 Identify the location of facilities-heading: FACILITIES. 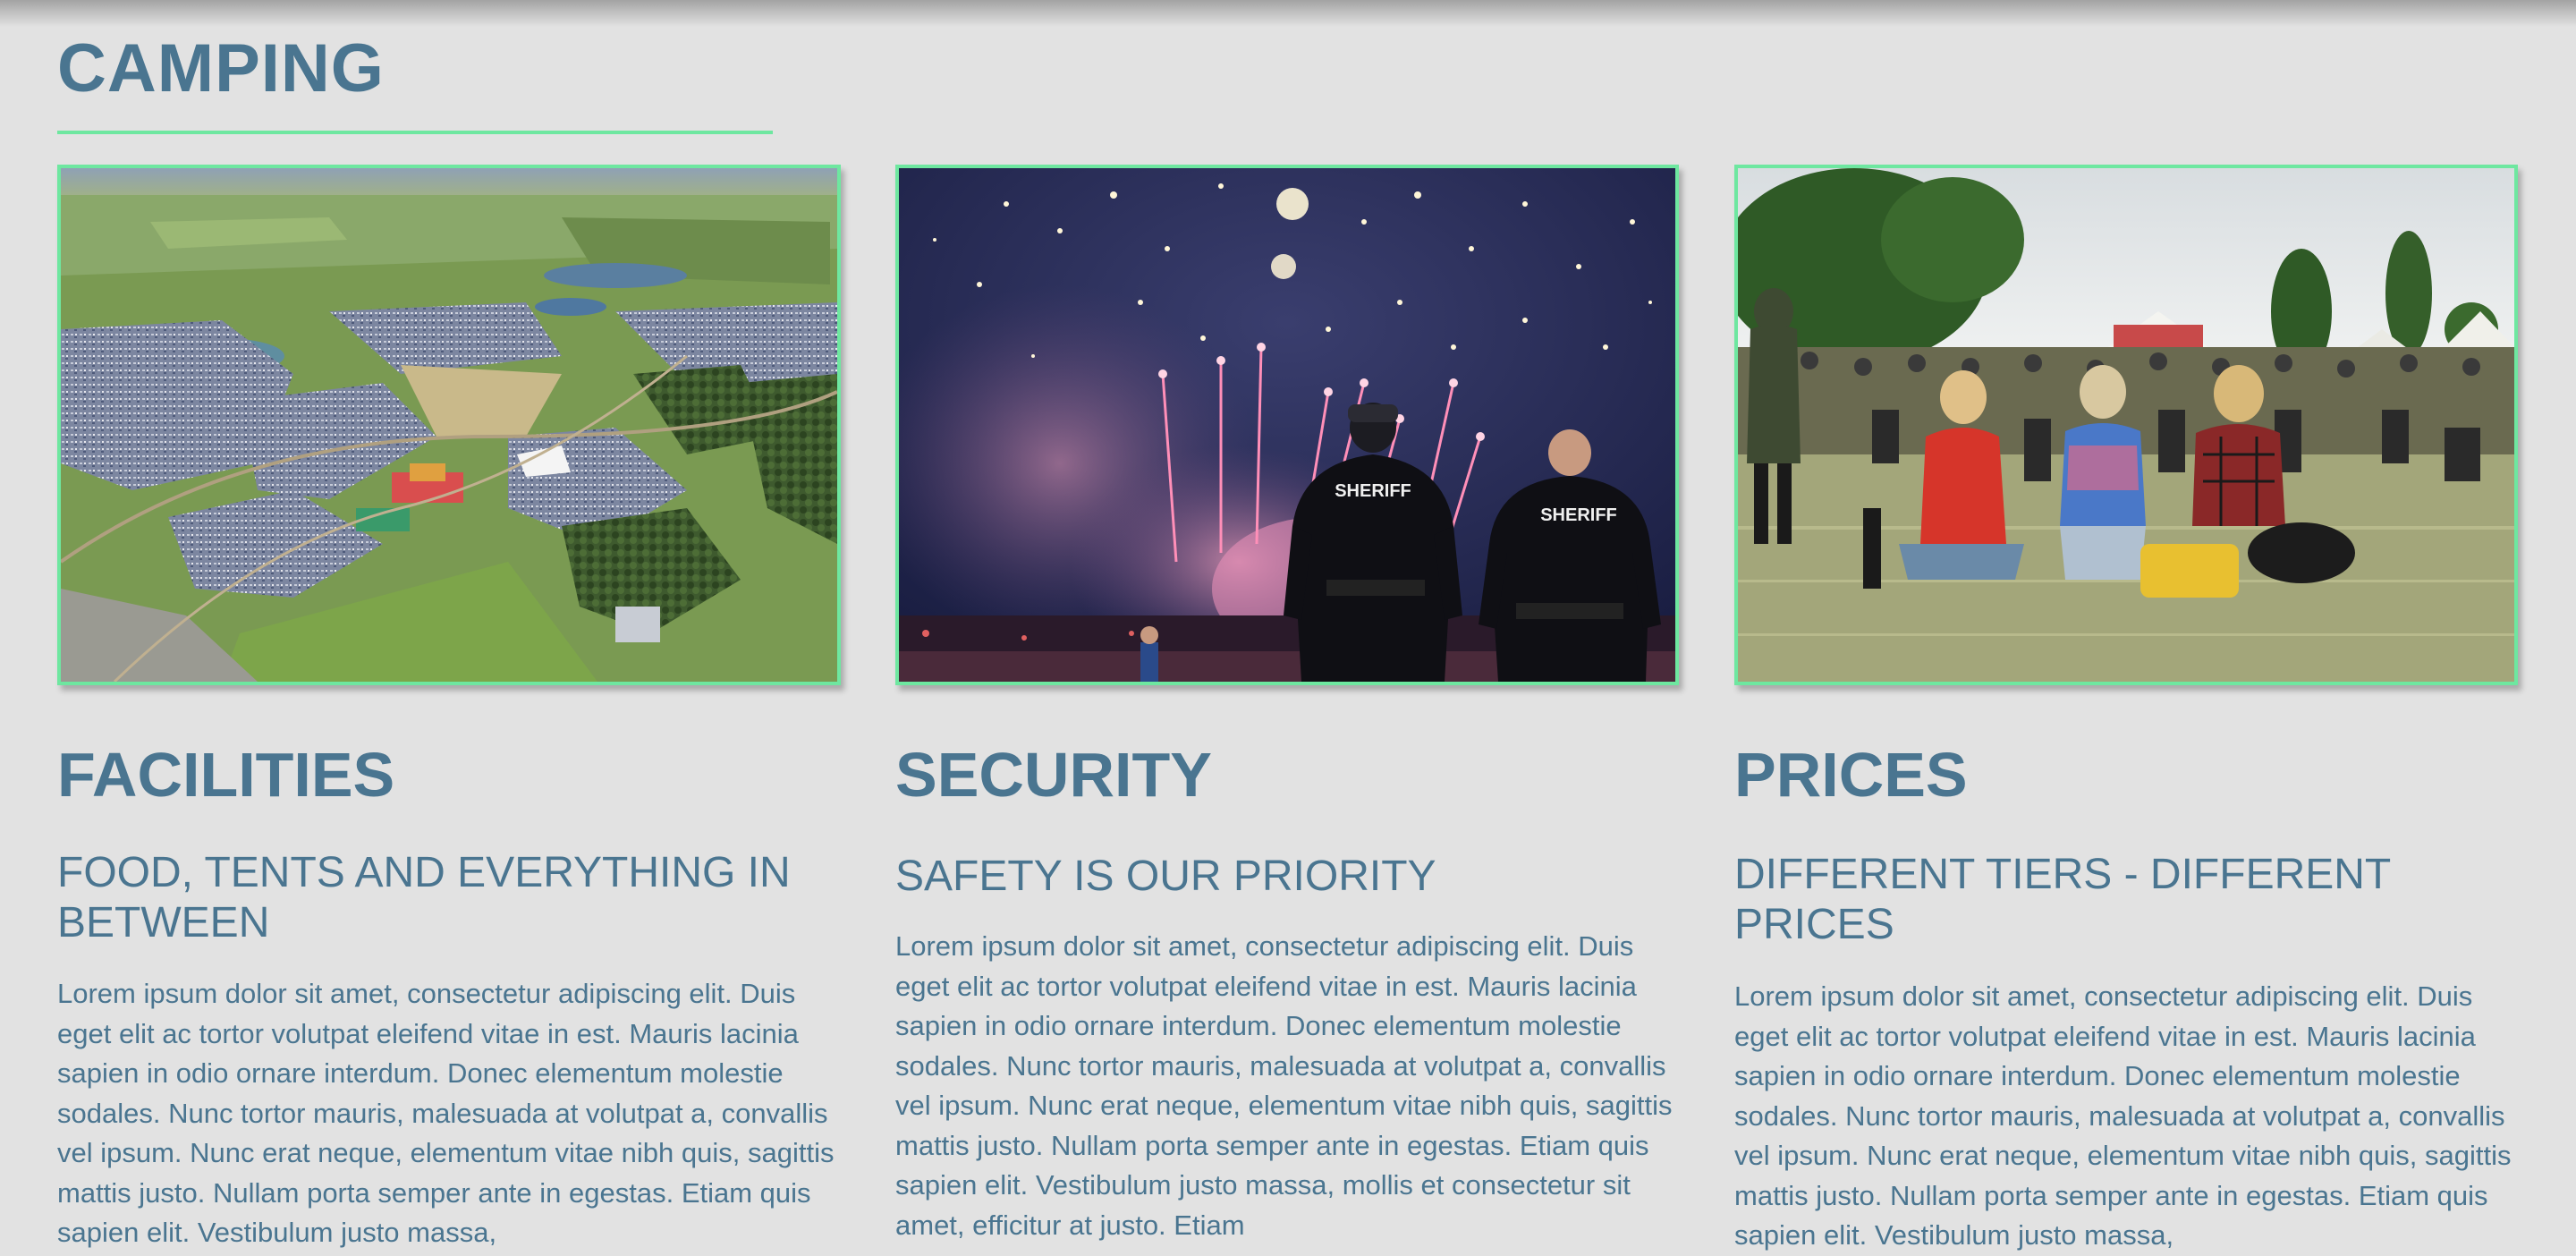
(226, 775).